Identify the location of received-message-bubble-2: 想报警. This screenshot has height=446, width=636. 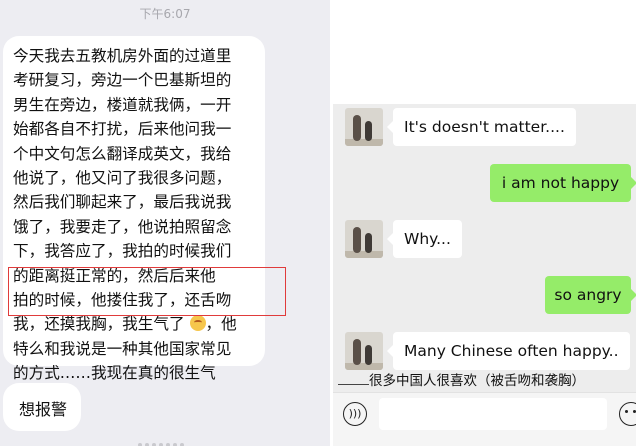
(42, 407).